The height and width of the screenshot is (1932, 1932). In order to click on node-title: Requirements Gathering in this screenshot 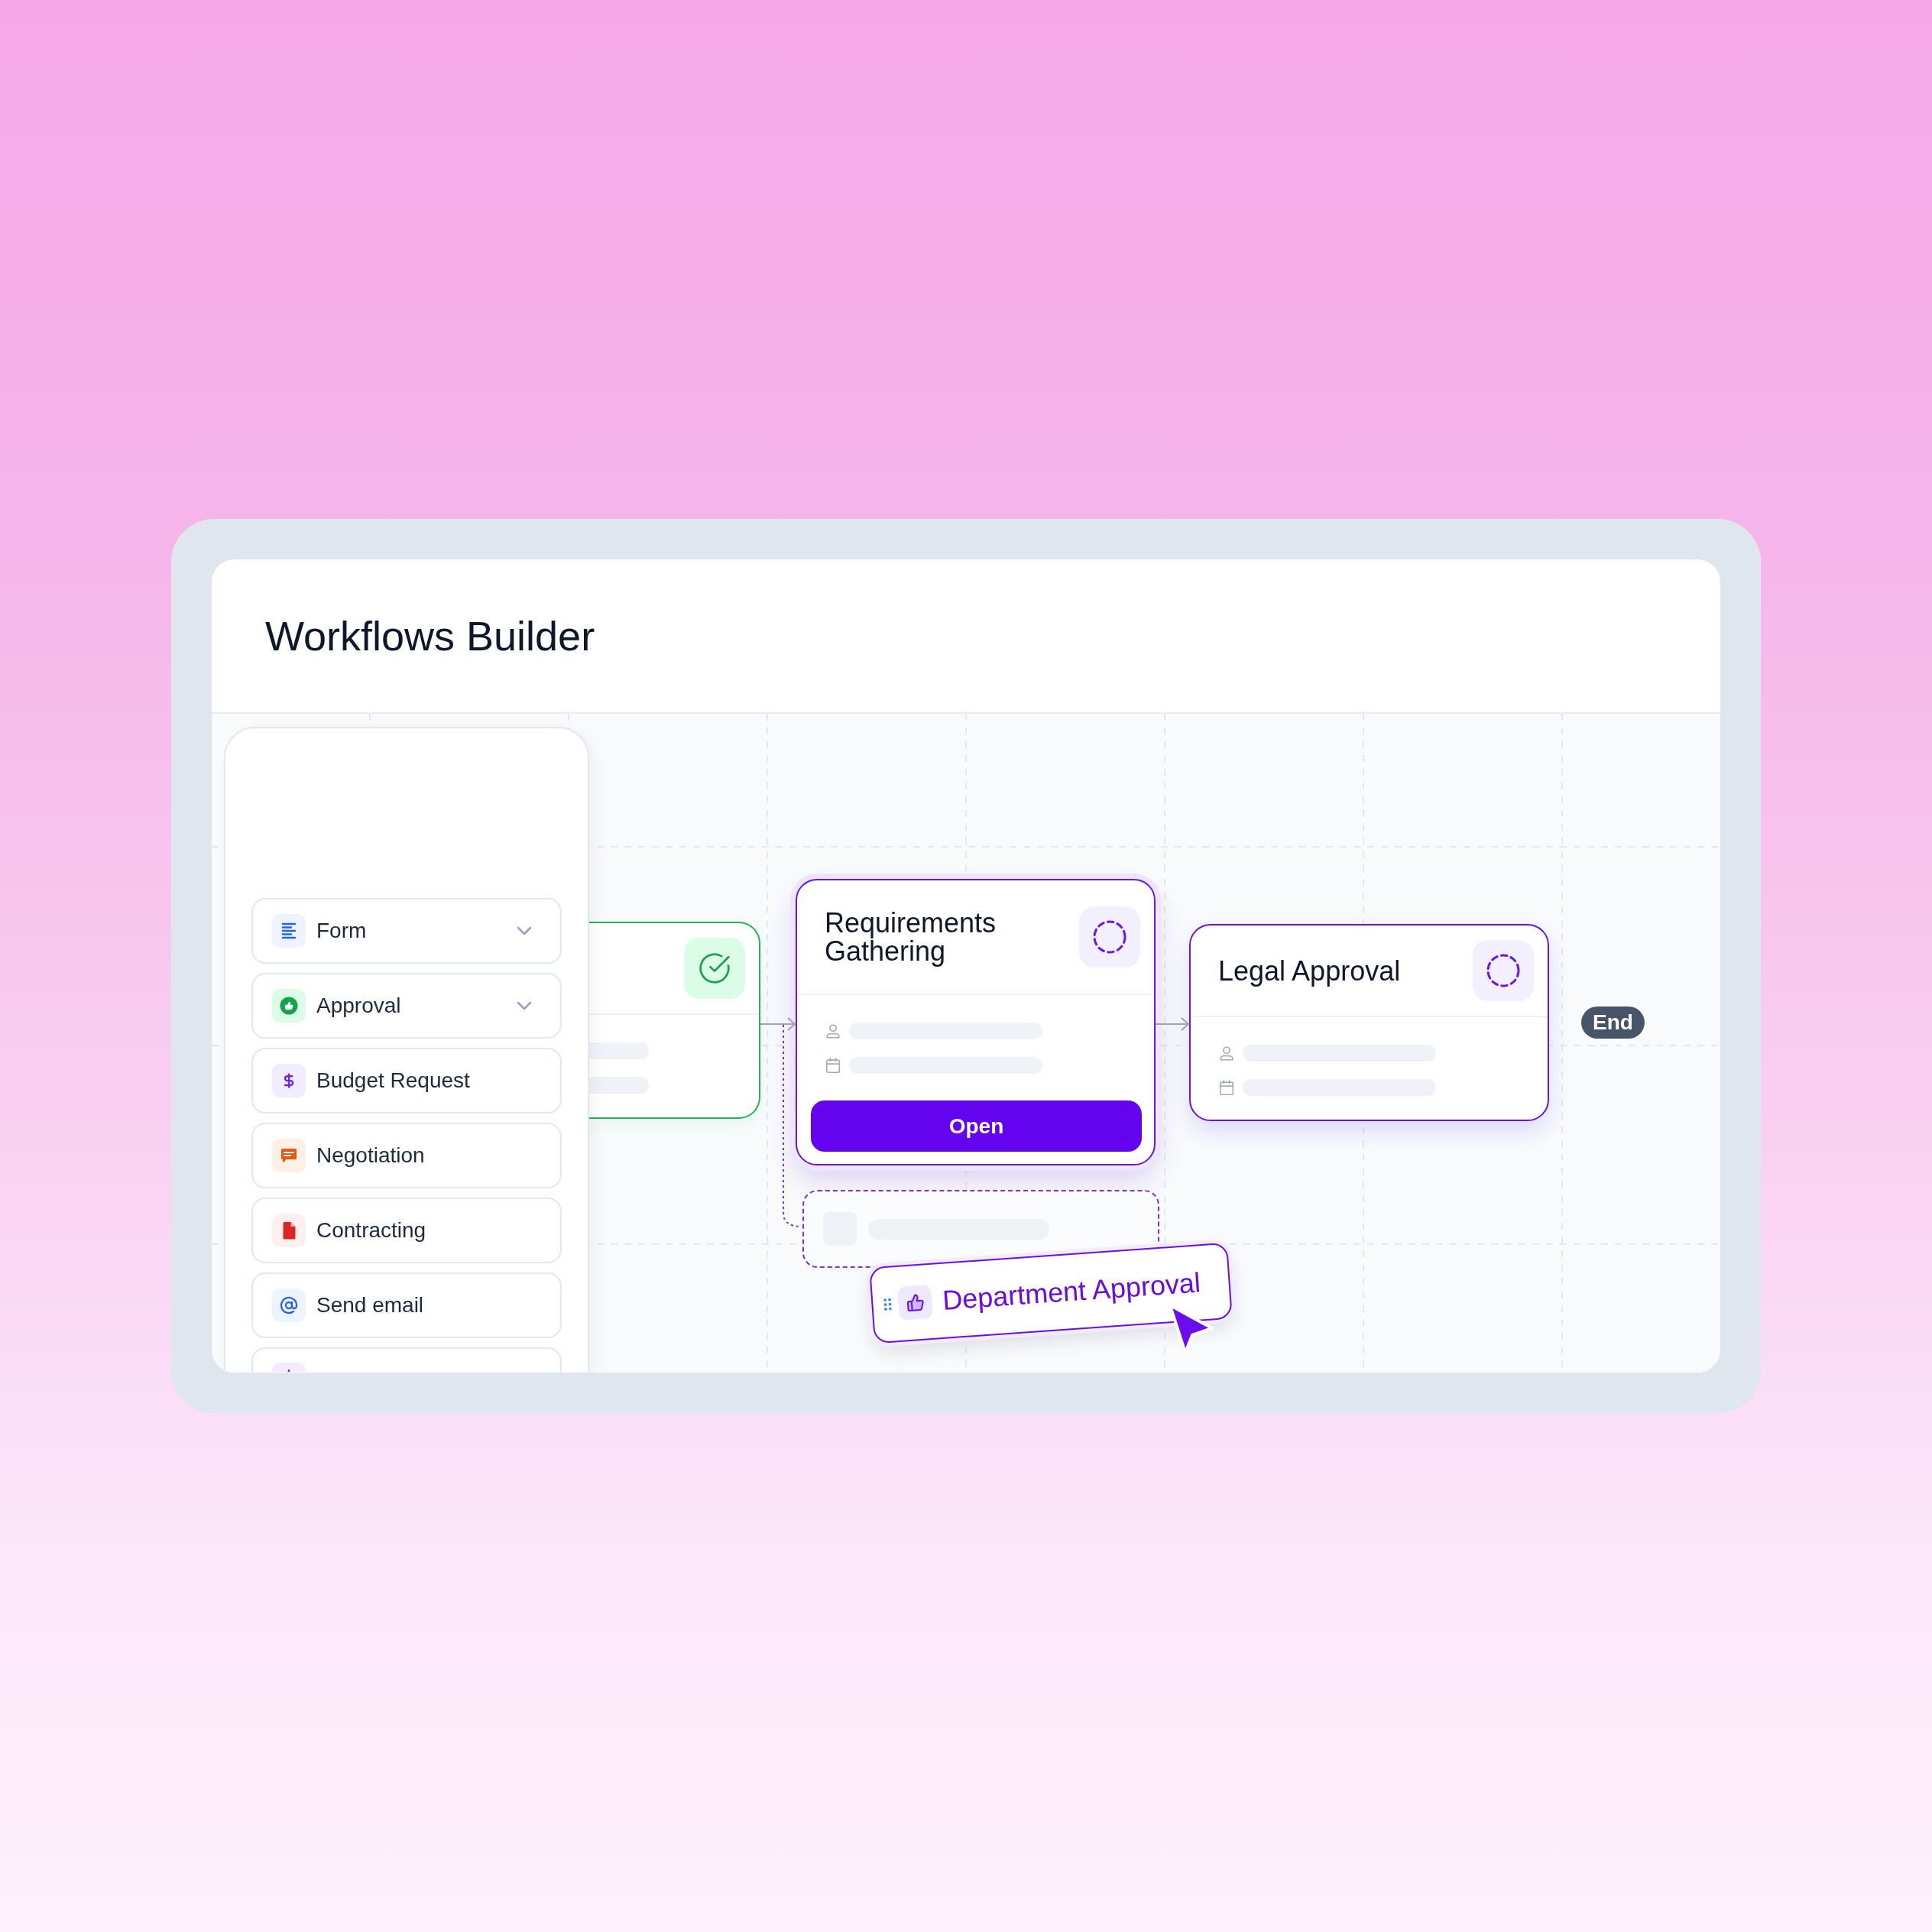, I will do `click(911, 937)`.